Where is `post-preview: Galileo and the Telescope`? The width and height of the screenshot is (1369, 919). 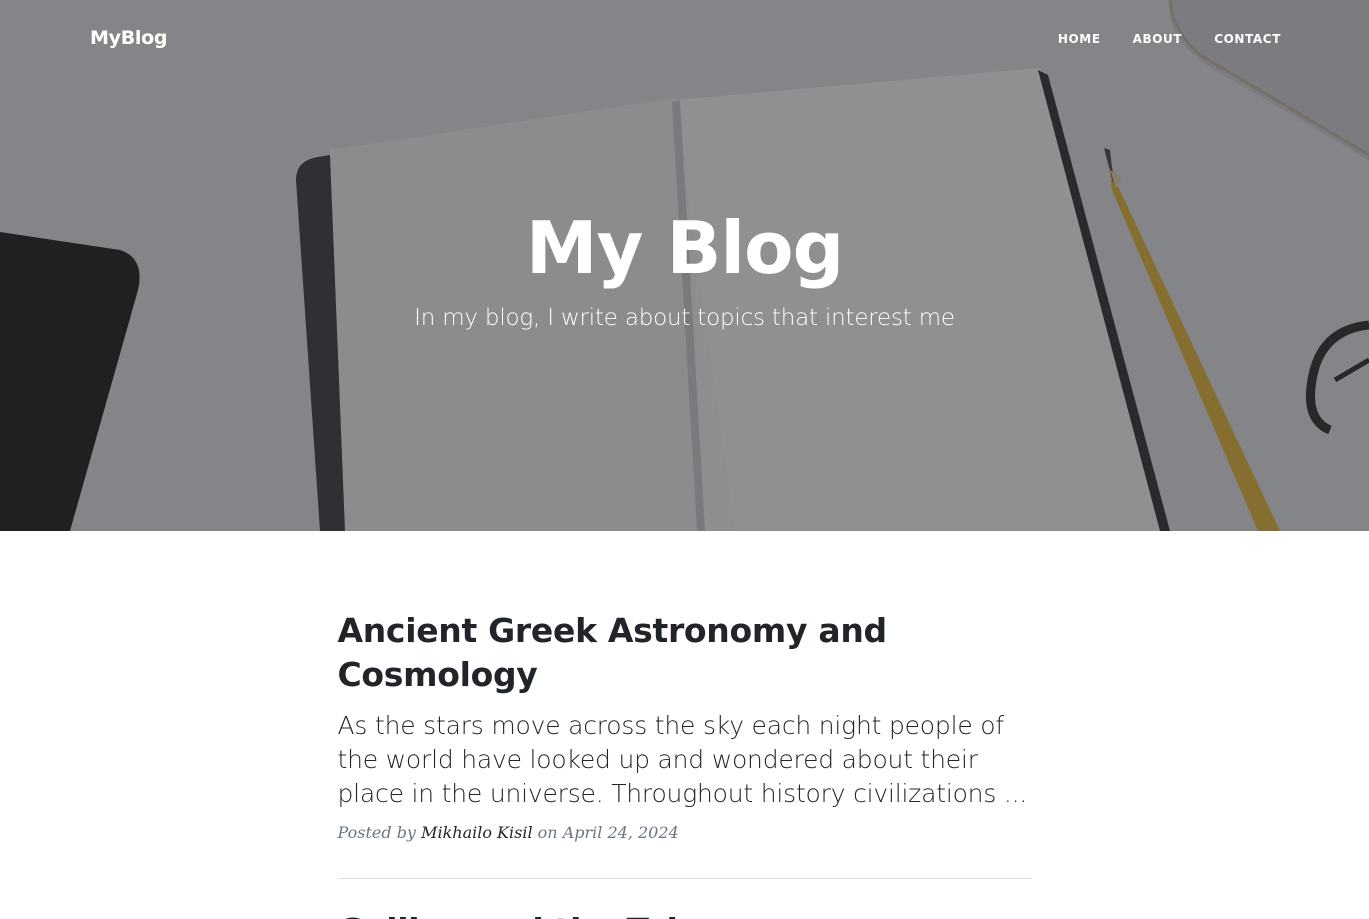
post-preview: Galileo and the Telescope is located at coordinates (685, 914).